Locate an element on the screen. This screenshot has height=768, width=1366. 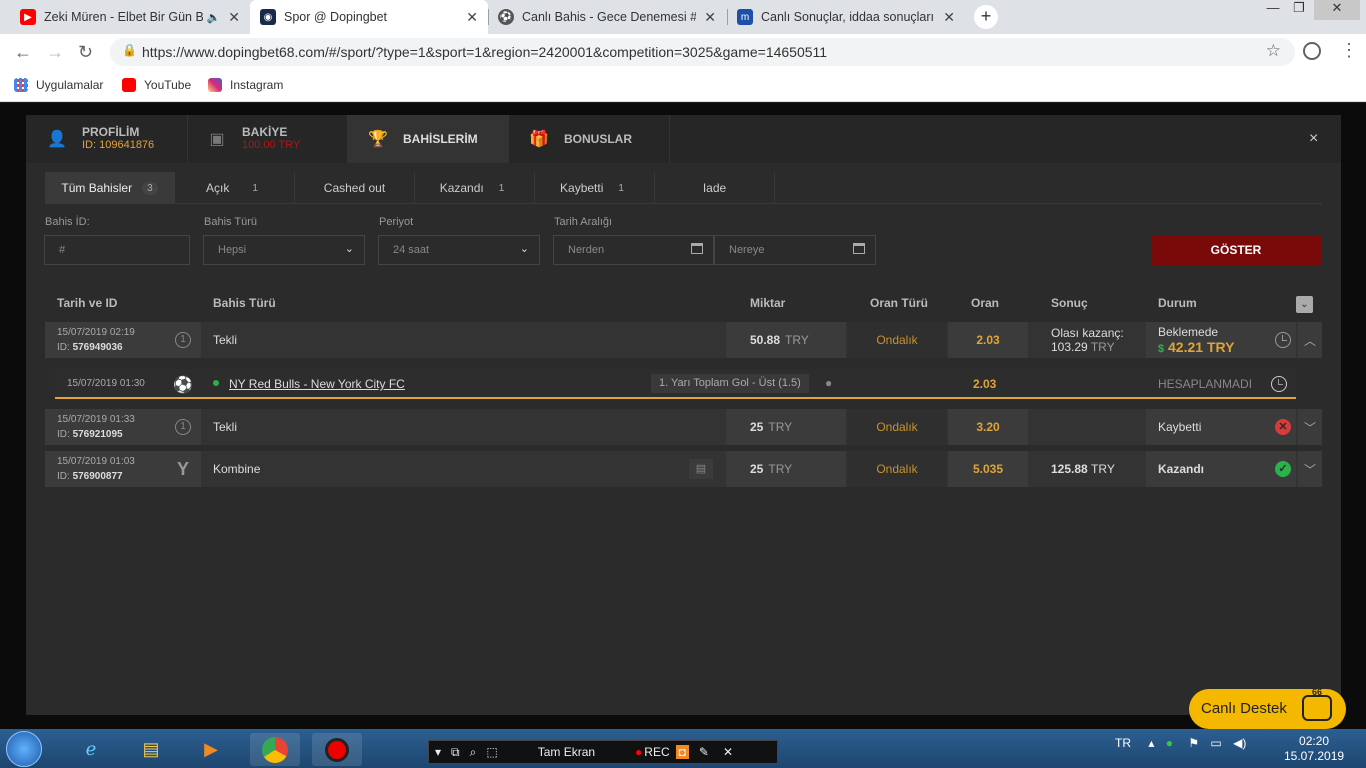
bookmark-apps: Uygulamalar is located at coordinates (58, 85).